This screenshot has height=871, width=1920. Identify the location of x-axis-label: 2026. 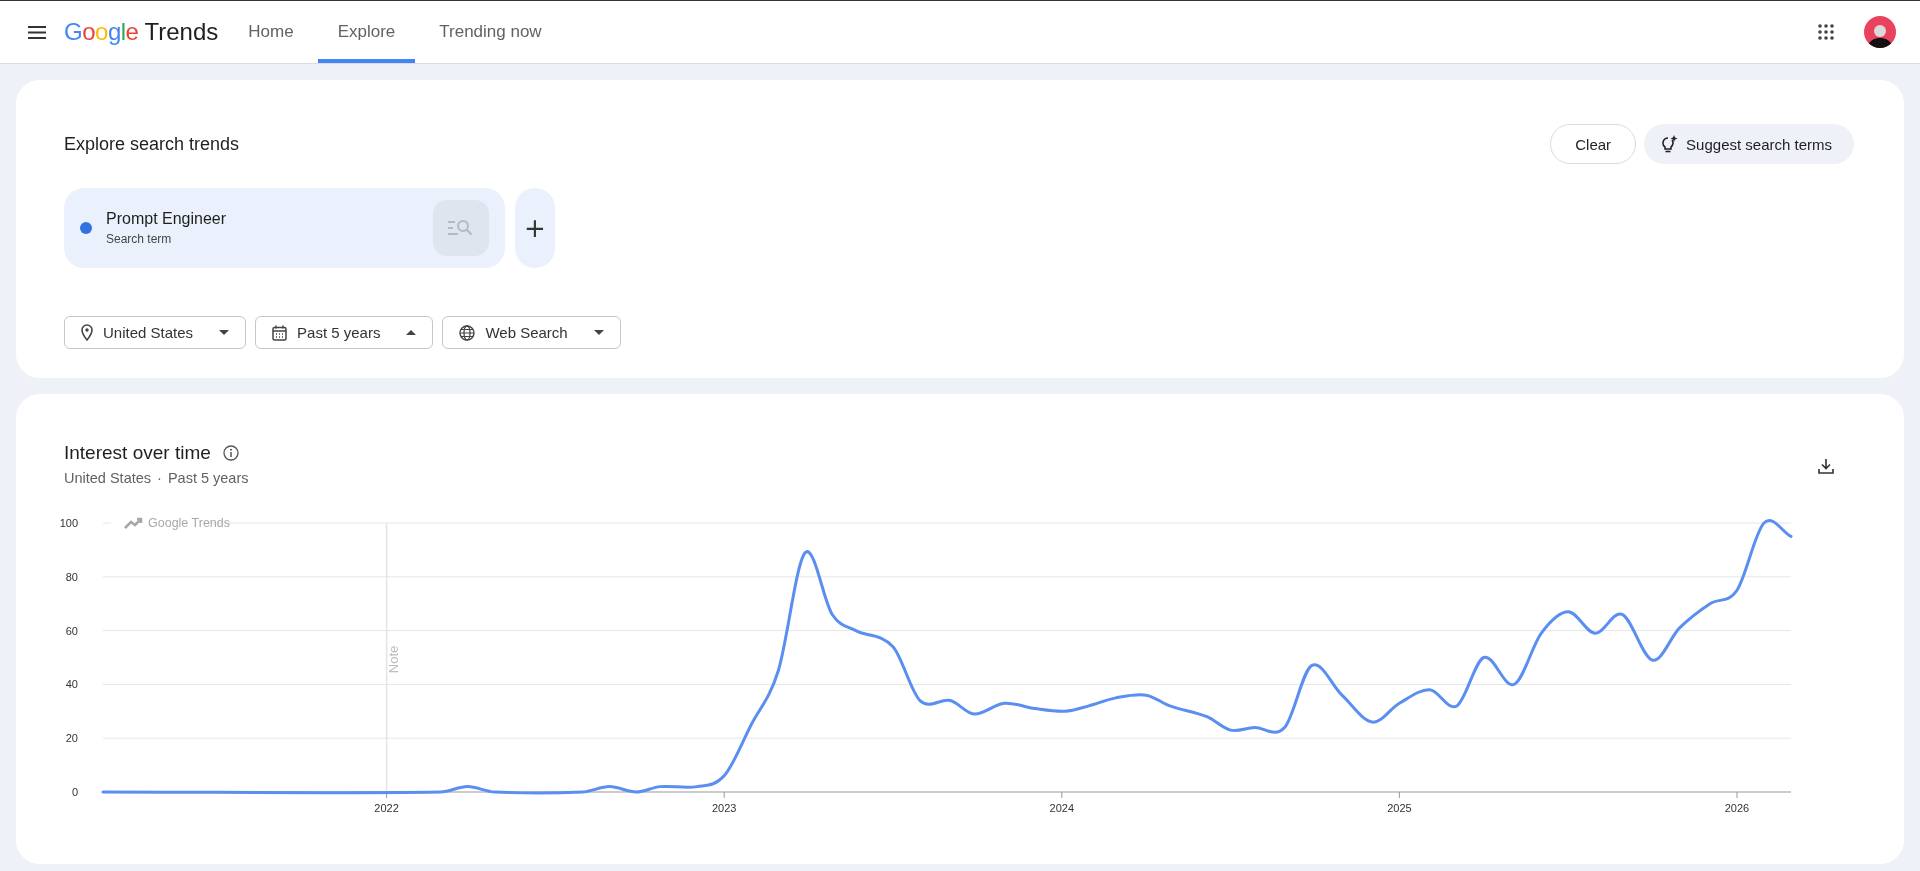
(1737, 808).